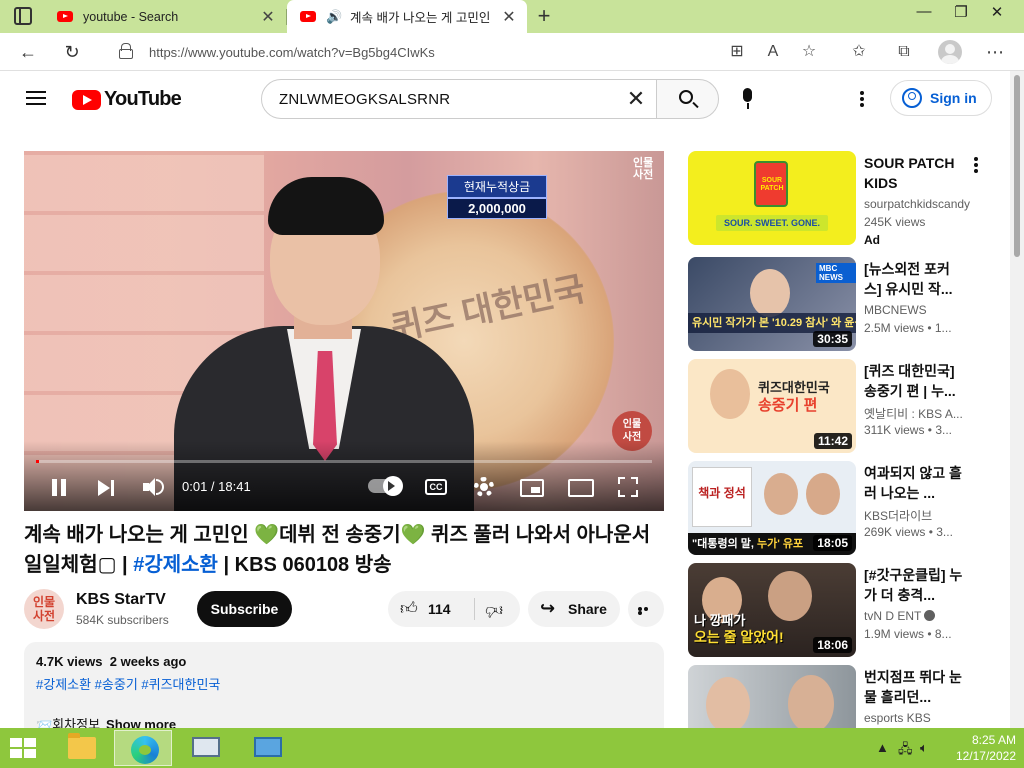 The height and width of the screenshot is (768, 1024). I want to click on video-thumbnail: SOUR. SWEET. GONE., so click(772, 198).